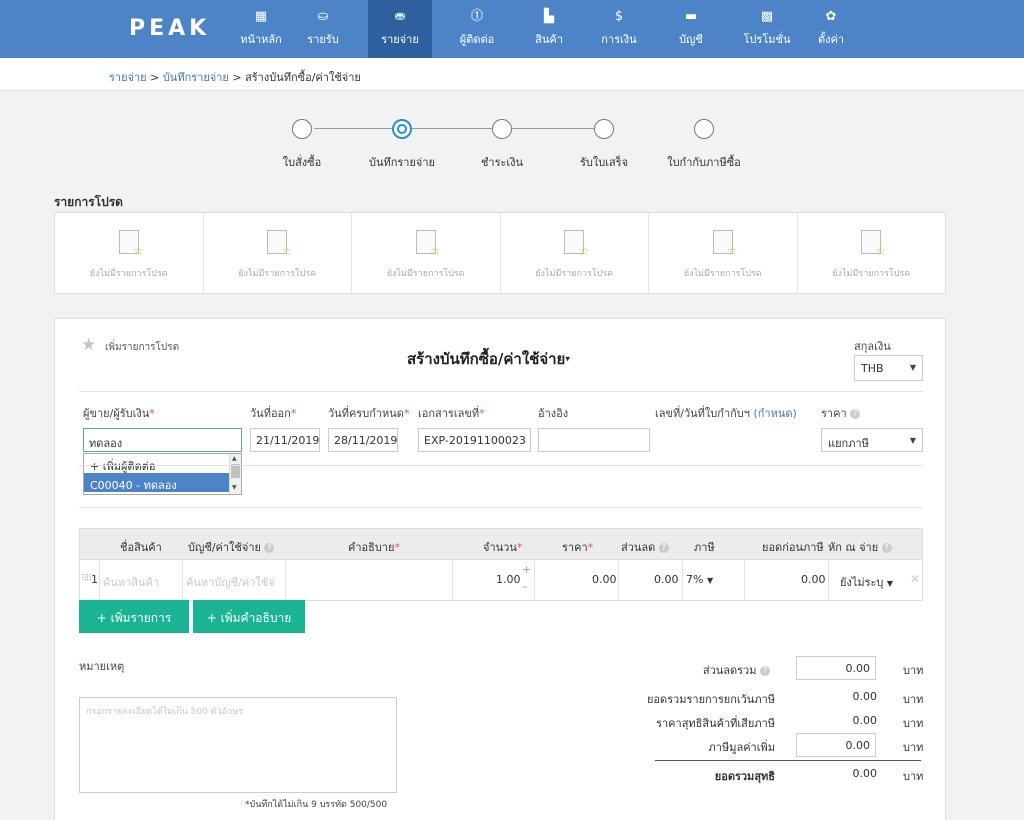 The image size is (1024, 820). Describe the element at coordinates (273, 413) in the screenshot. I see `issue-date-label: วันที่ออก*` at that location.